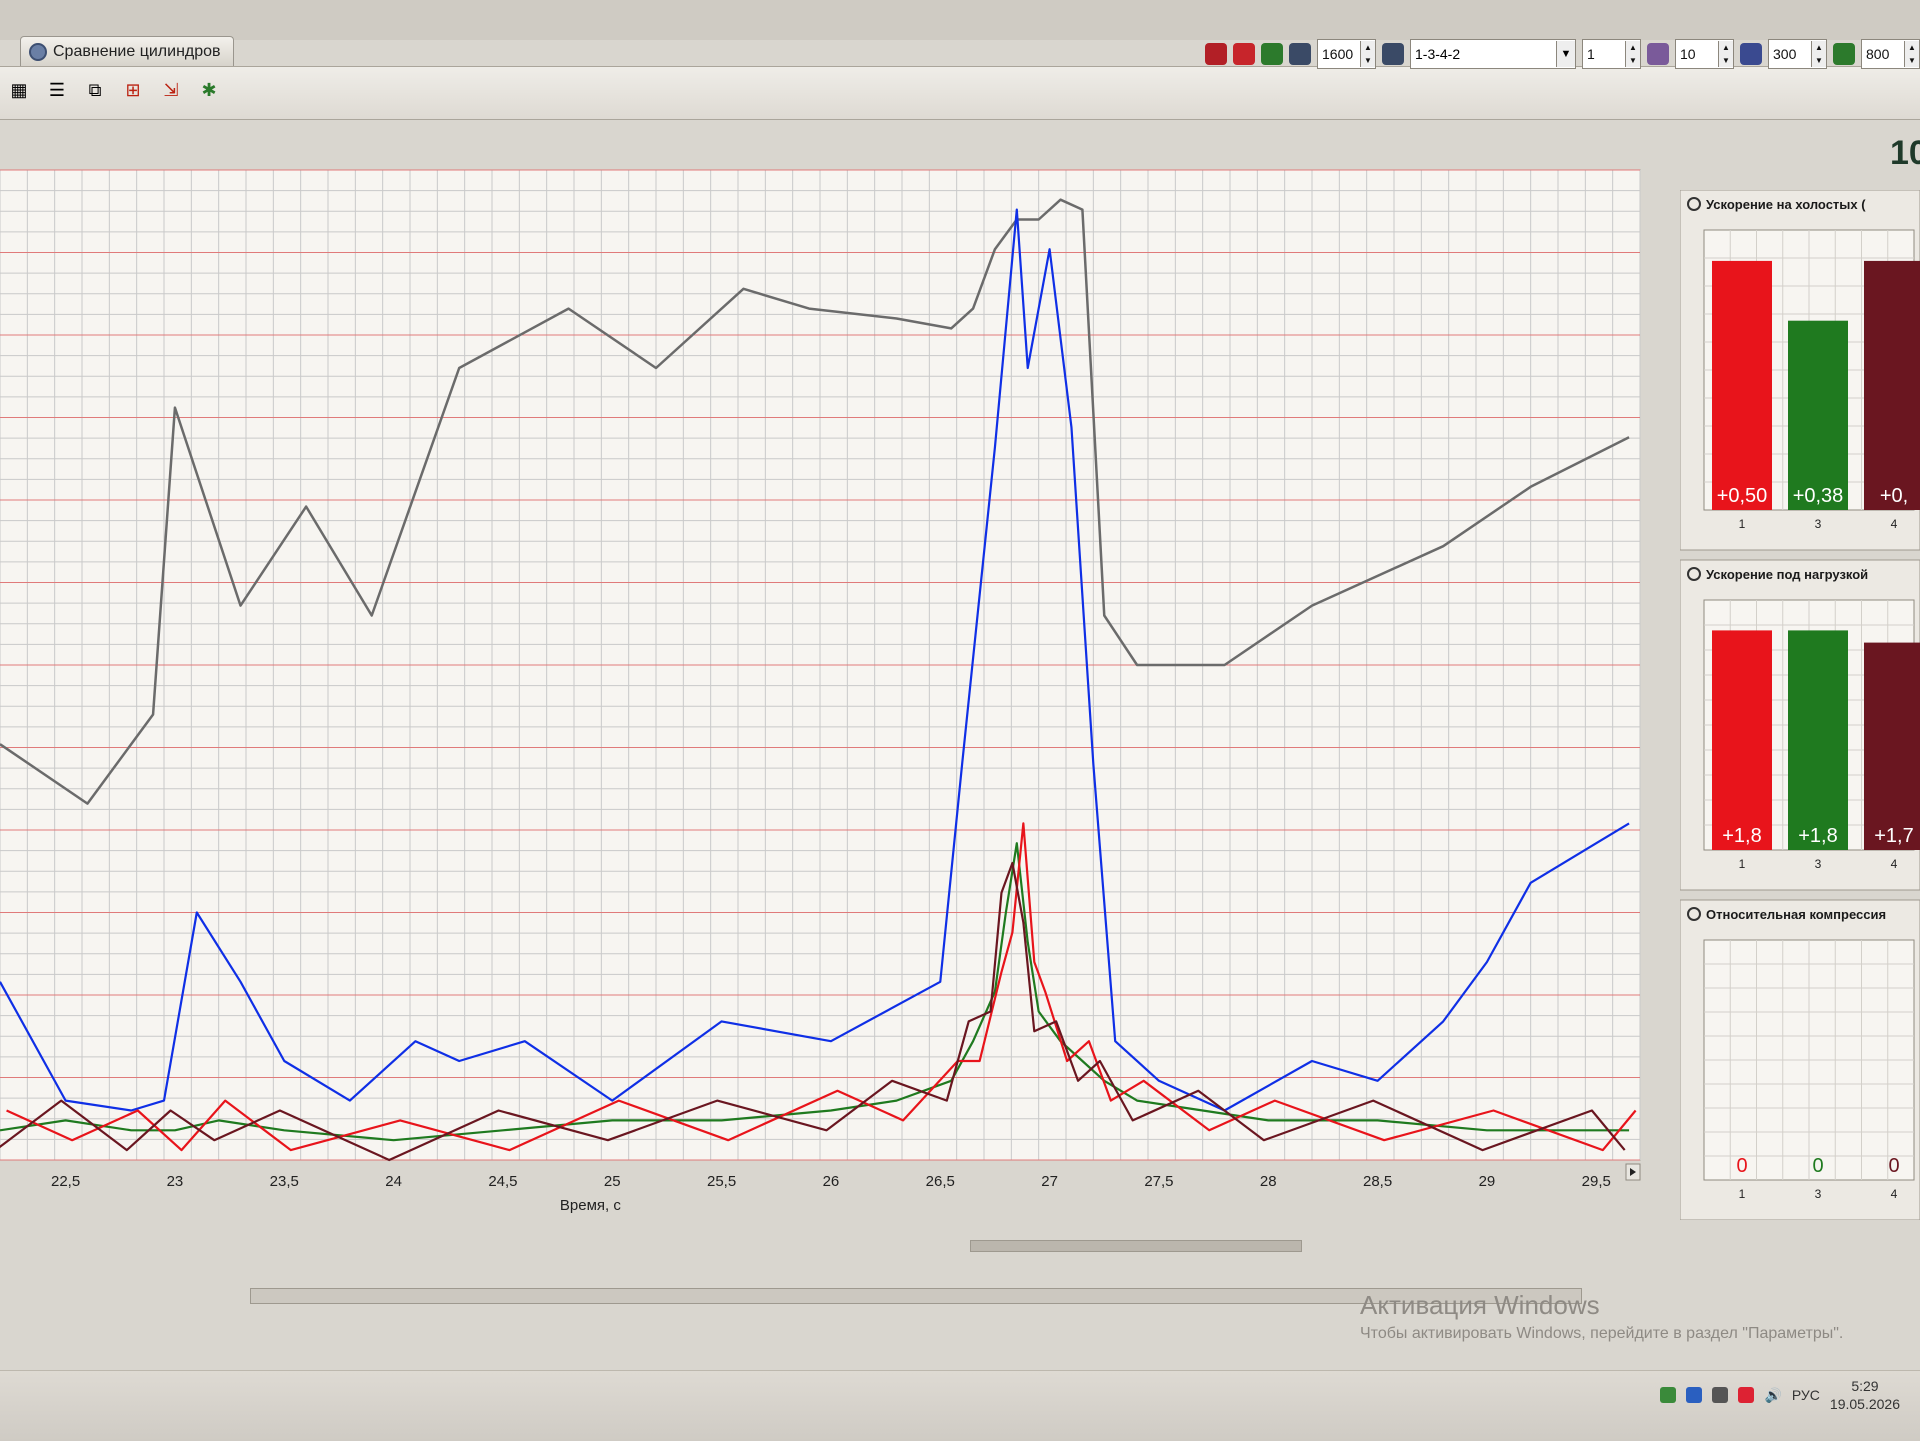  Describe the element at coordinates (209, 90) in the screenshot. I see `bug-icon: ✱` at that location.